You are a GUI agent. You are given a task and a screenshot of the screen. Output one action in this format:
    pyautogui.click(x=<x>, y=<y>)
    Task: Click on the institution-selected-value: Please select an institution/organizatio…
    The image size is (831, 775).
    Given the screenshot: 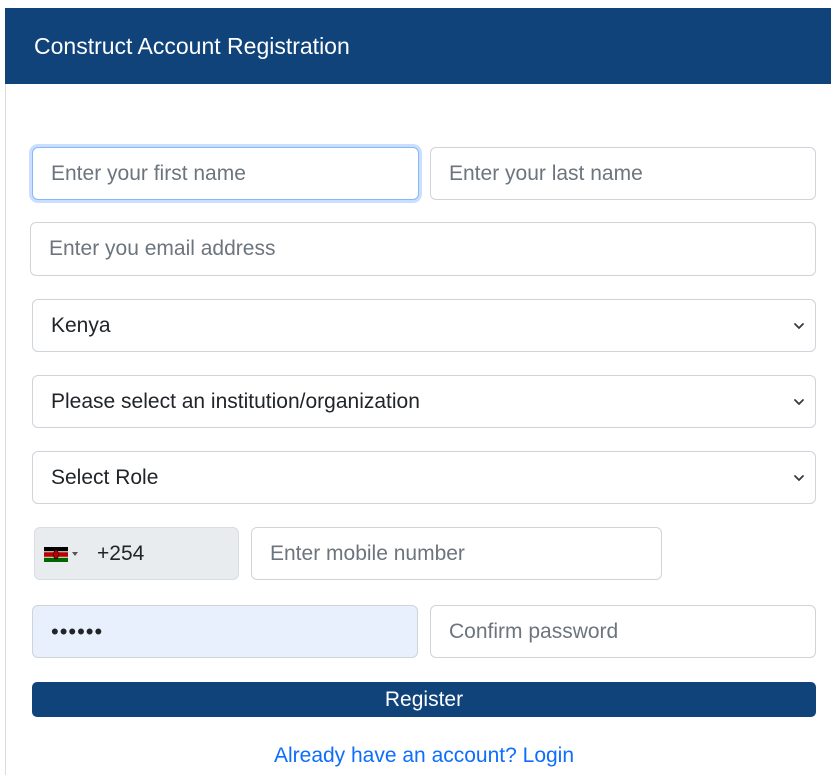 What is the action you would take?
    pyautogui.click(x=235, y=401)
    